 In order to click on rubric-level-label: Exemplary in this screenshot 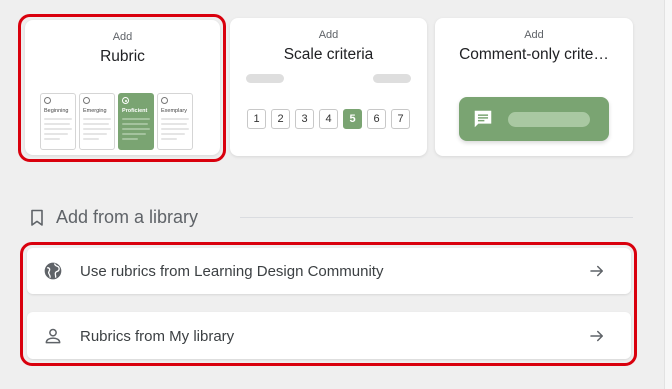, I will do `click(174, 111)`.